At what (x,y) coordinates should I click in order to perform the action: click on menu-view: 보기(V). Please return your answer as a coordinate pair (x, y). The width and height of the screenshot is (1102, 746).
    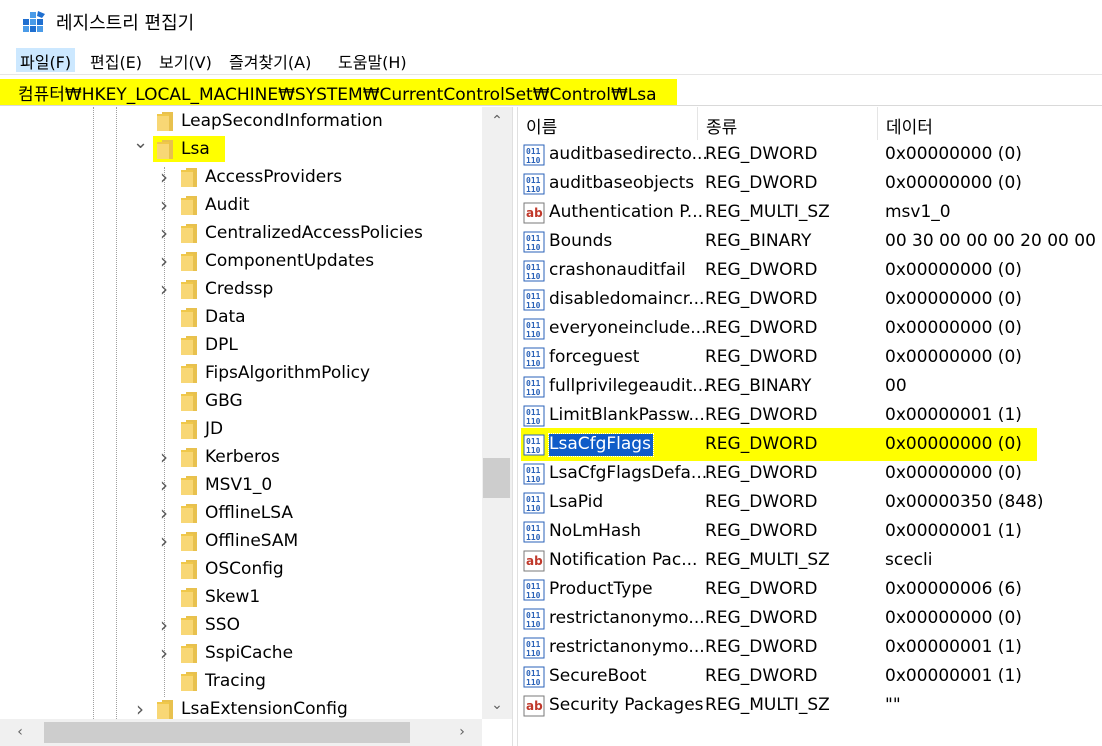
    Looking at the image, I should click on (185, 60).